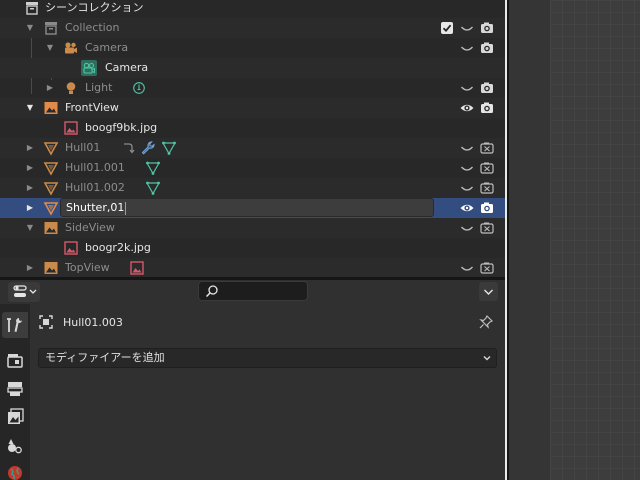  I want to click on rename-input: Shutter,01, so click(247, 207).